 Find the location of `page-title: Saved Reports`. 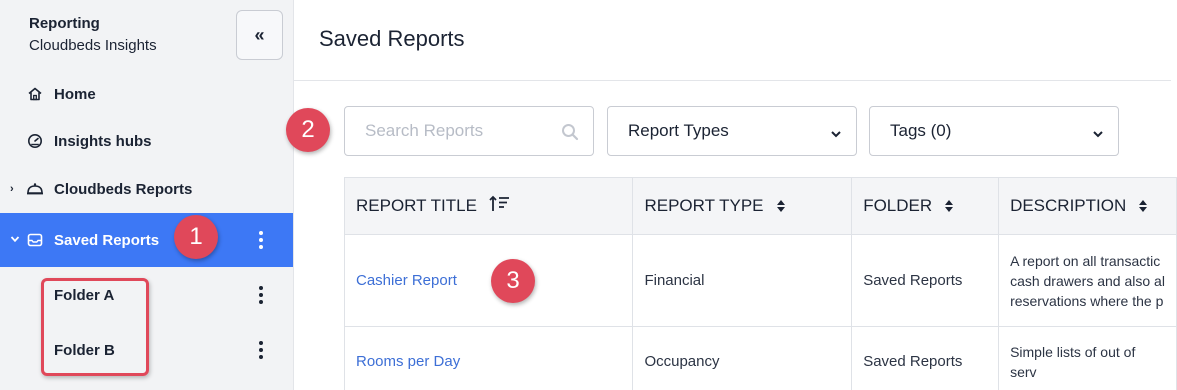

page-title: Saved Reports is located at coordinates (392, 38).